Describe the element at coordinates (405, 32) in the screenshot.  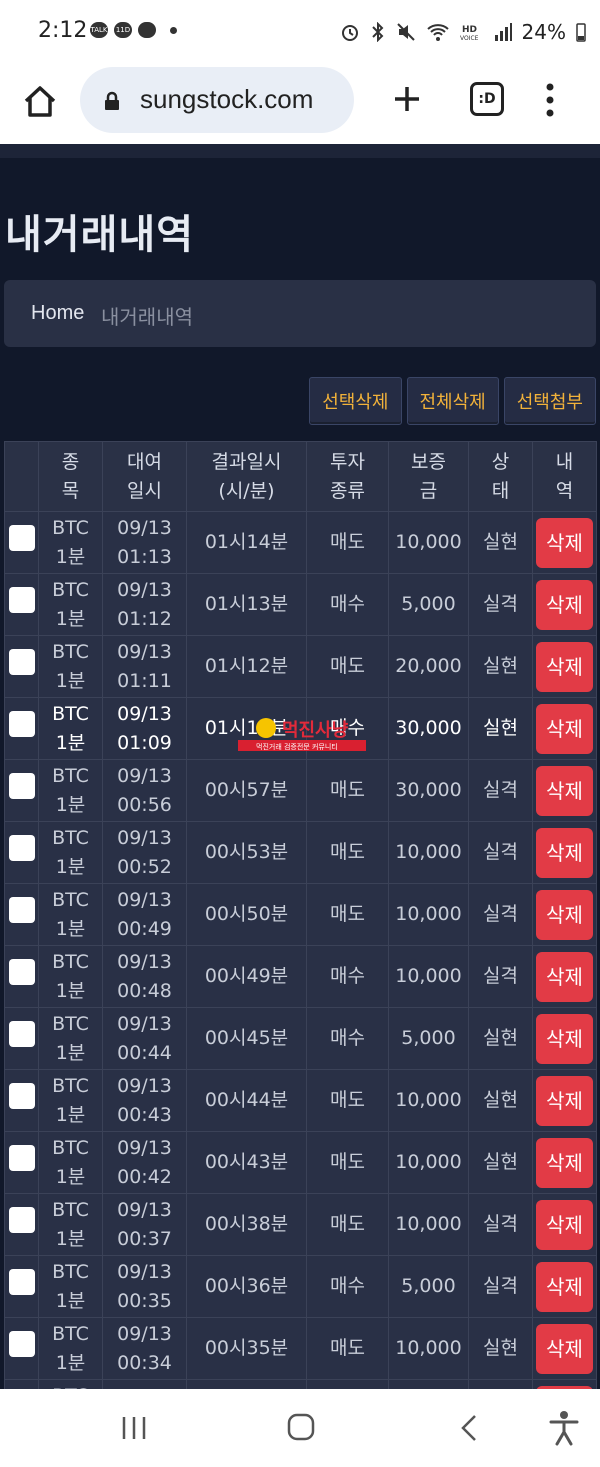
I see `mute-icon` at that location.